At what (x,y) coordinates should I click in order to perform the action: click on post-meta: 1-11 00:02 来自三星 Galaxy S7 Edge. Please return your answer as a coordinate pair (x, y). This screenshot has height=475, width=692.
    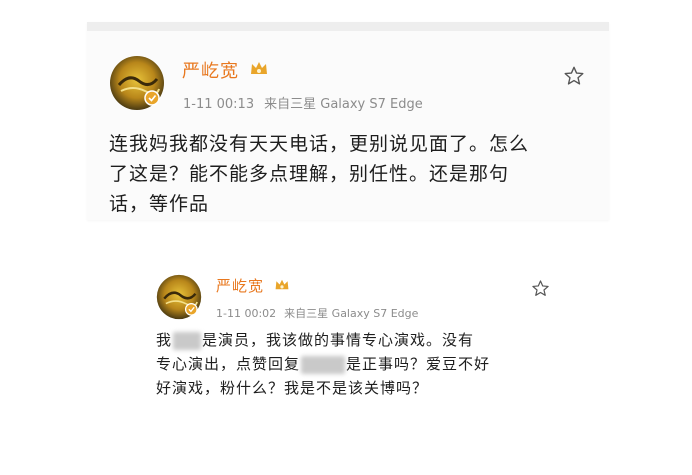
    Looking at the image, I should click on (317, 313).